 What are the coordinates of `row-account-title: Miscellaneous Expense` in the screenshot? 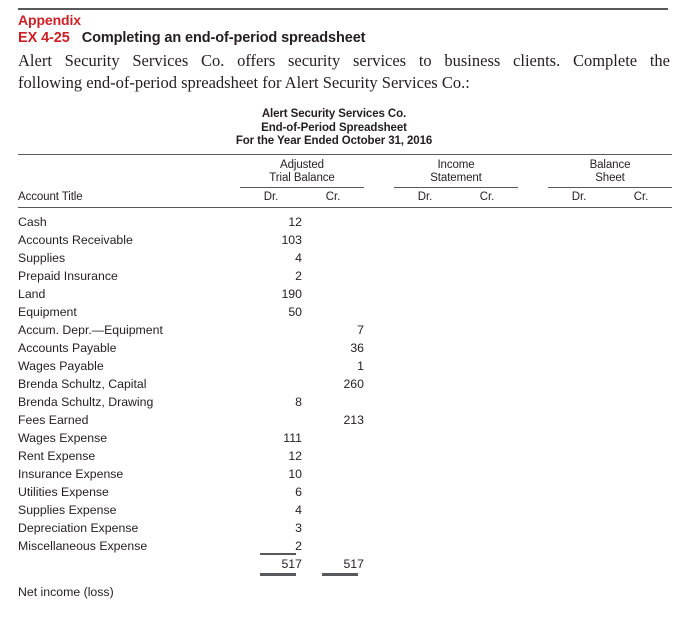 It's located at (83, 545).